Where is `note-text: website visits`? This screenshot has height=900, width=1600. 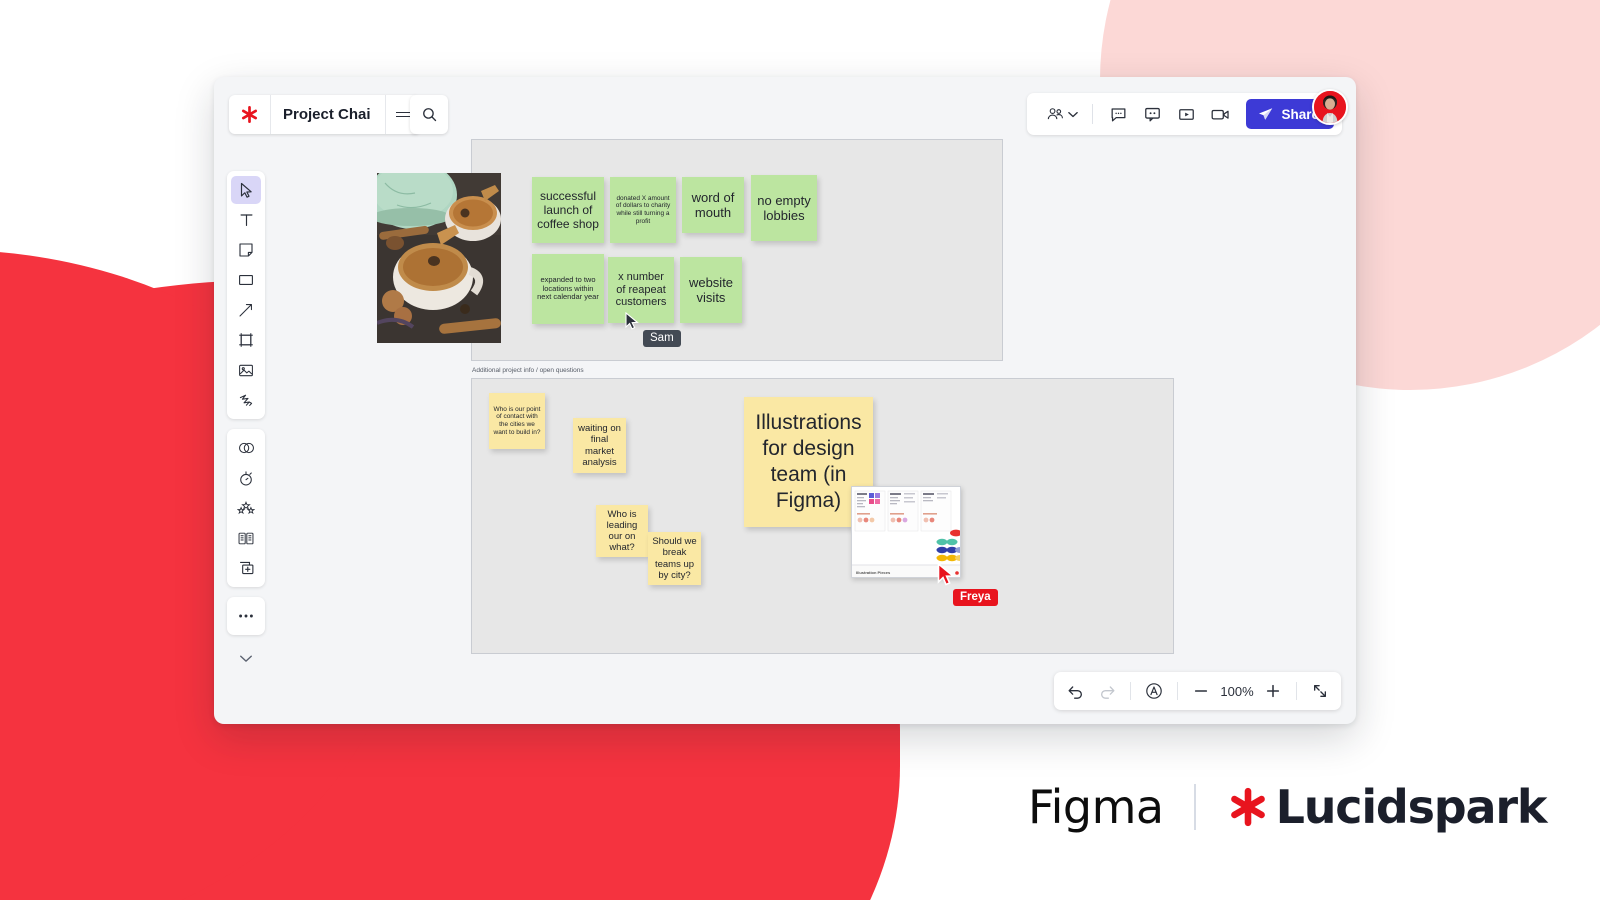 note-text: website visits is located at coordinates (711, 289).